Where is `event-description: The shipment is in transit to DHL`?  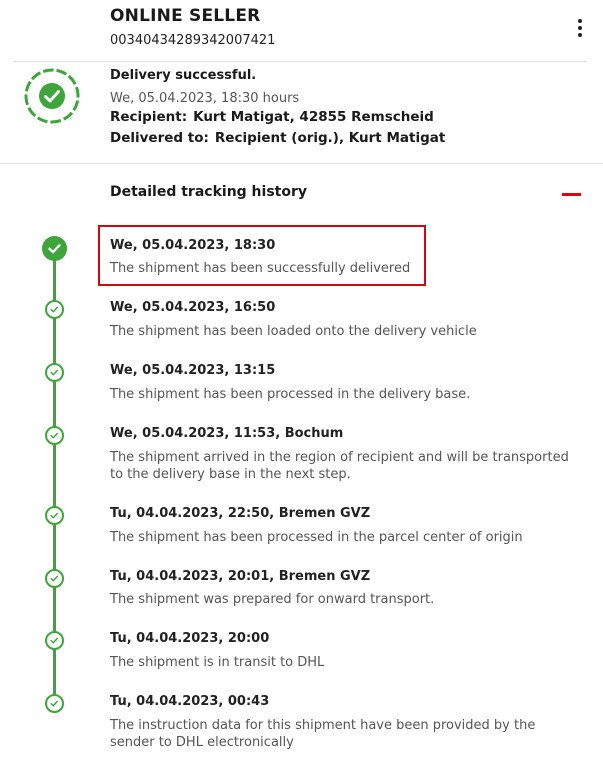
event-description: The shipment is in transit to DHL is located at coordinates (217, 662).